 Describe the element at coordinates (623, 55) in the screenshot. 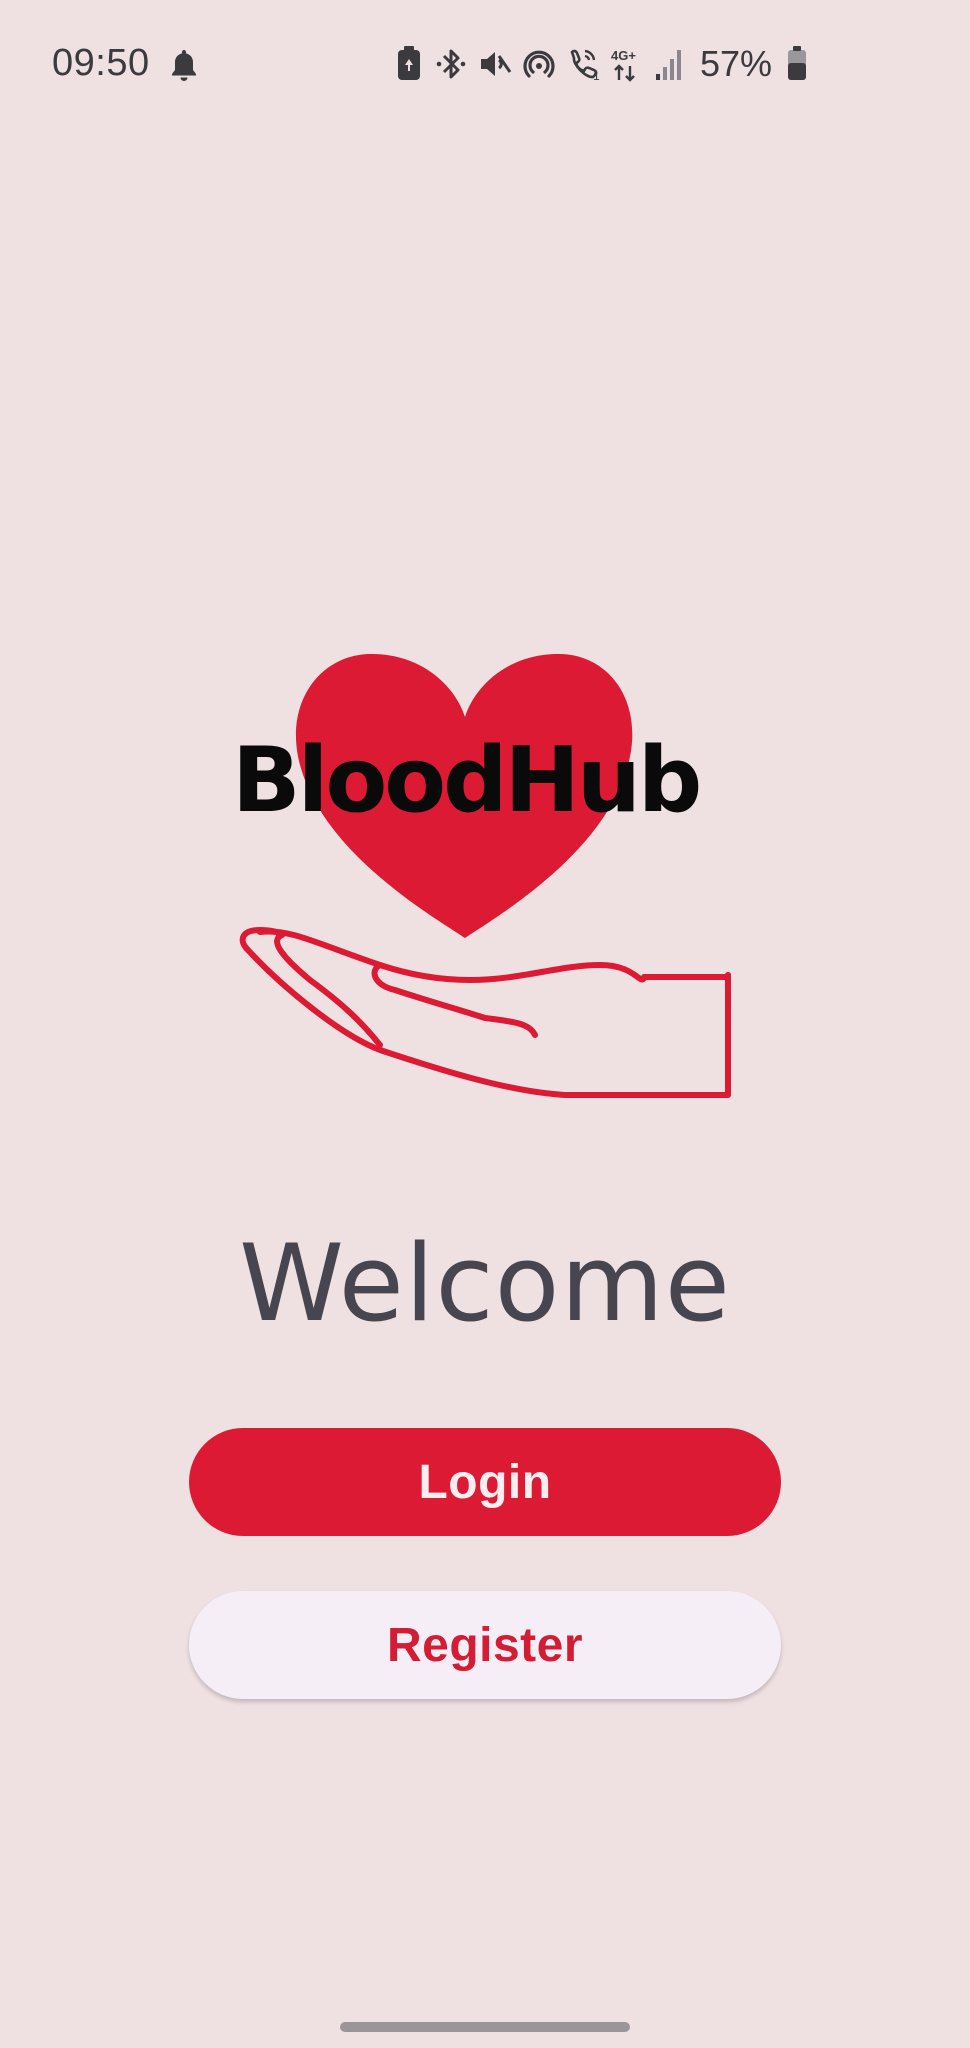

I see `network-label: 4G+` at that location.